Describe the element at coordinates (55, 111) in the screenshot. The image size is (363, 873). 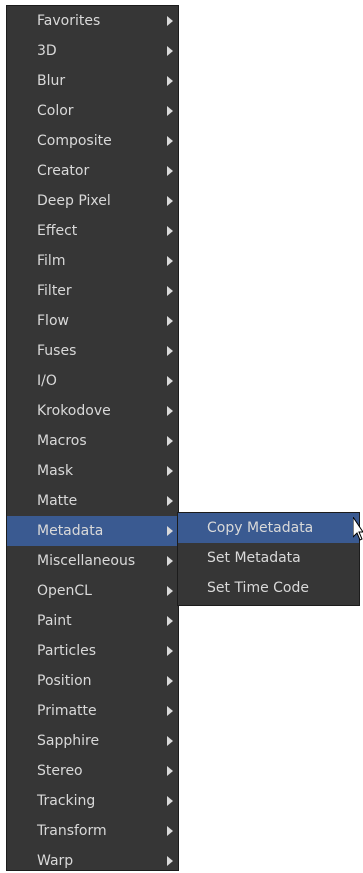
I see `menu-item-label: Color` at that location.